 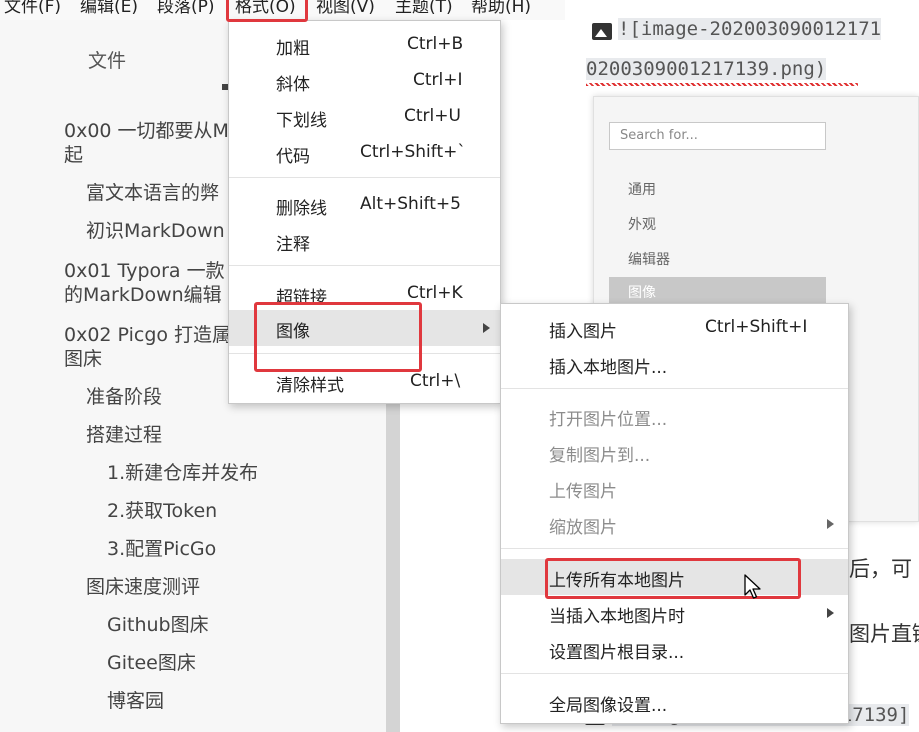 What do you see at coordinates (884, 634) in the screenshot?
I see `paragraph-text: 图片直链` at bounding box center [884, 634].